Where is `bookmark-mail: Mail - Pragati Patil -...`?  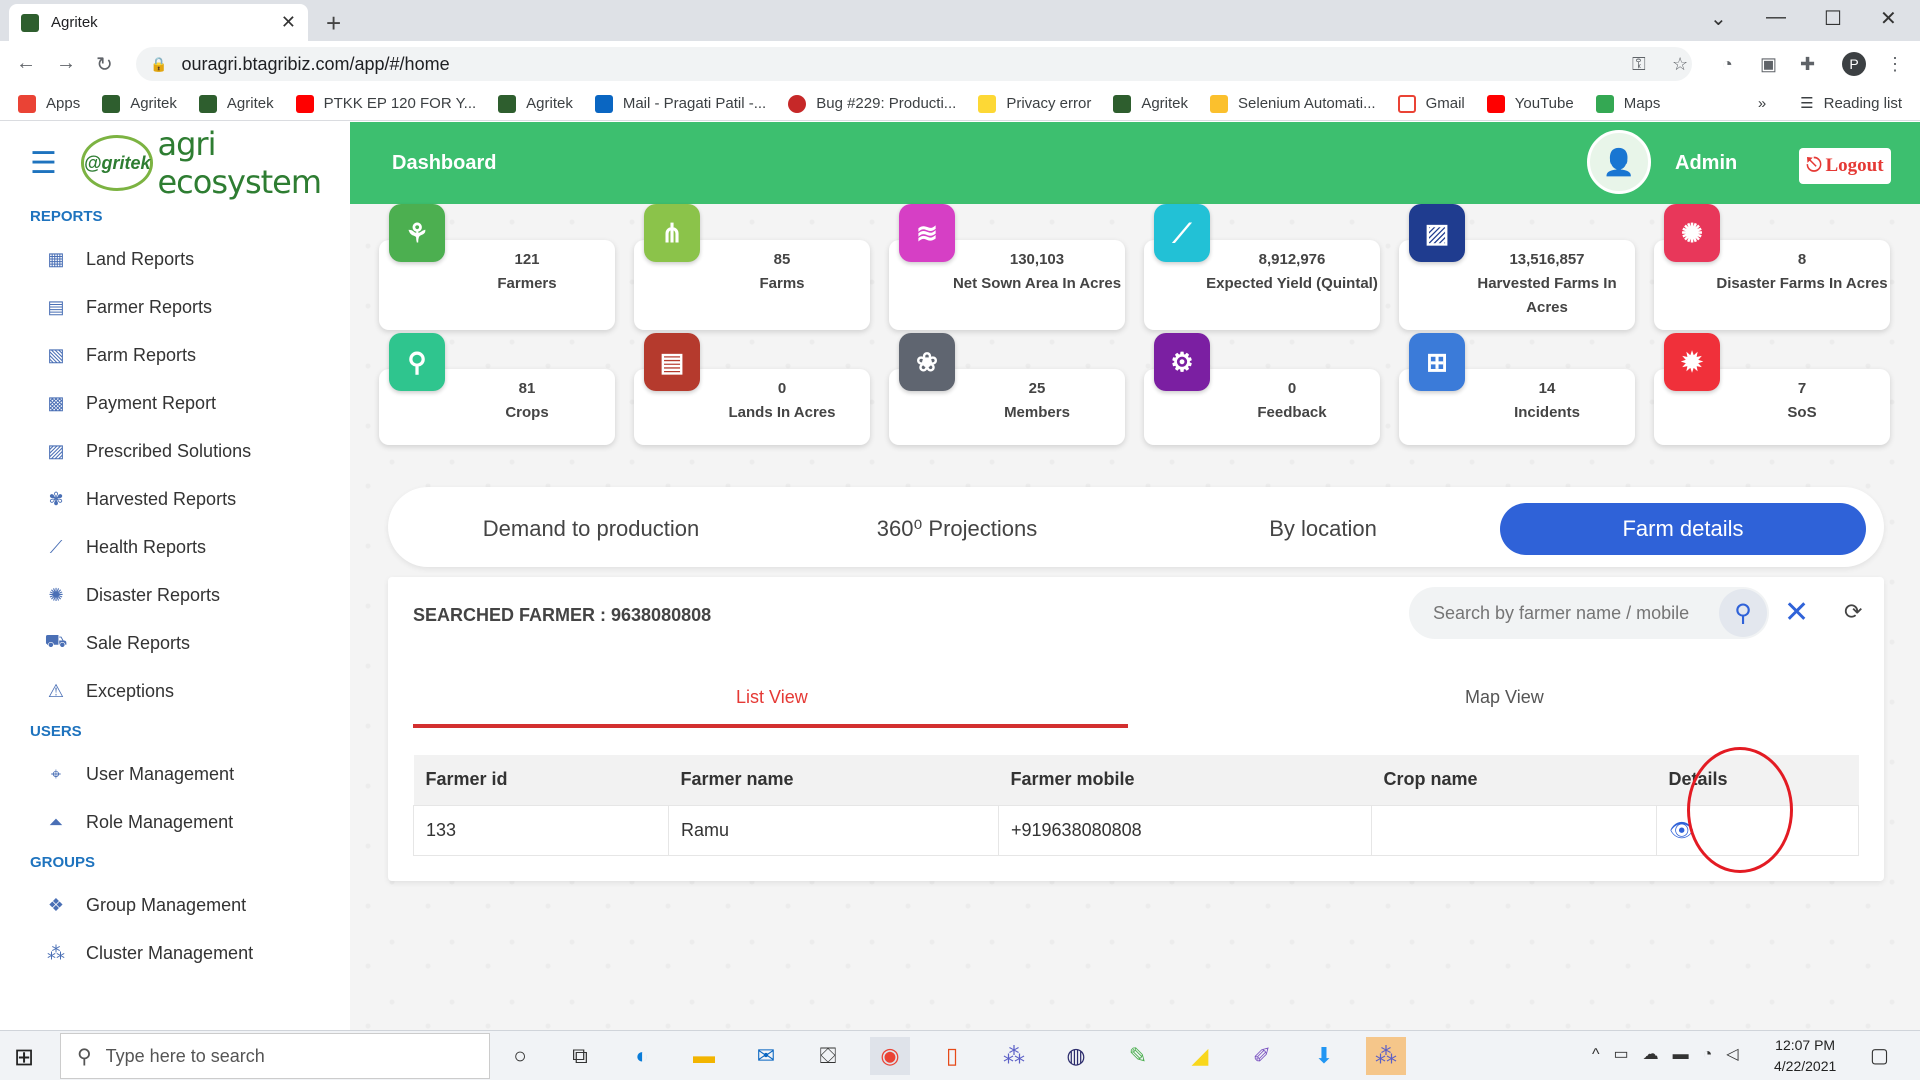
bookmark-mail: Mail - Pragati Patil -... is located at coordinates (680, 103).